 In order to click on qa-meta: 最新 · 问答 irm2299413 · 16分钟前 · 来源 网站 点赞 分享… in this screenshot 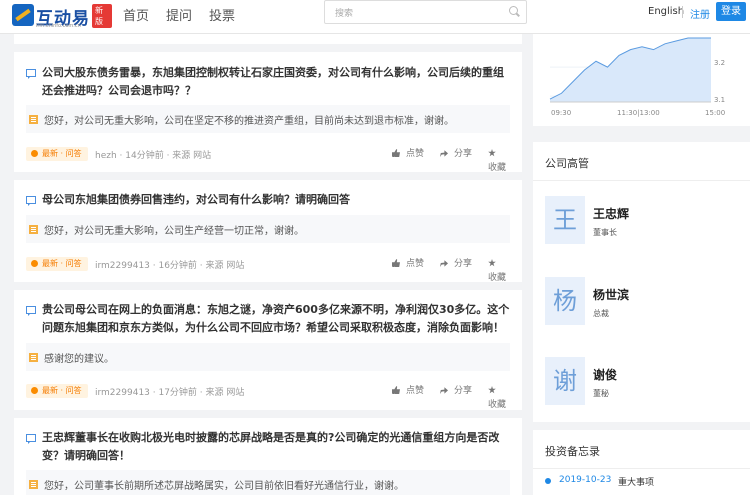, I will do `click(268, 270)`.